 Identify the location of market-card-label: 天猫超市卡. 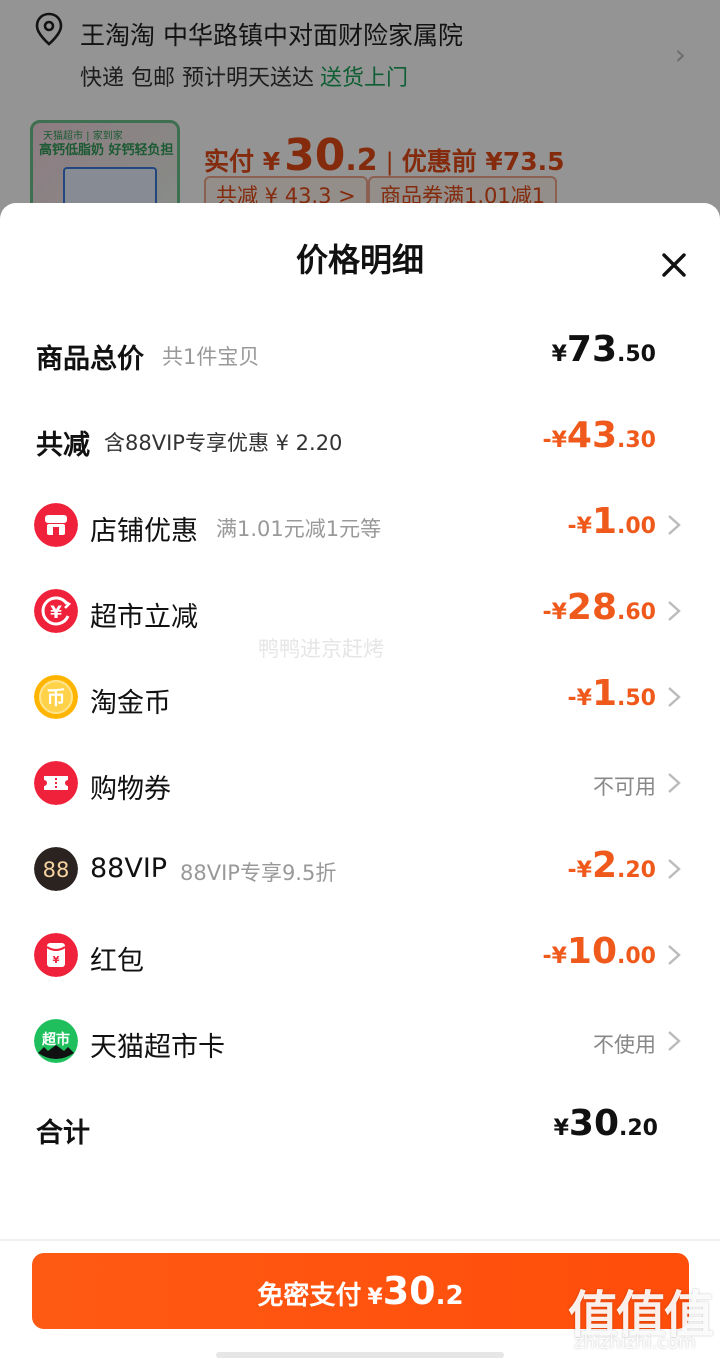
(157, 1047).